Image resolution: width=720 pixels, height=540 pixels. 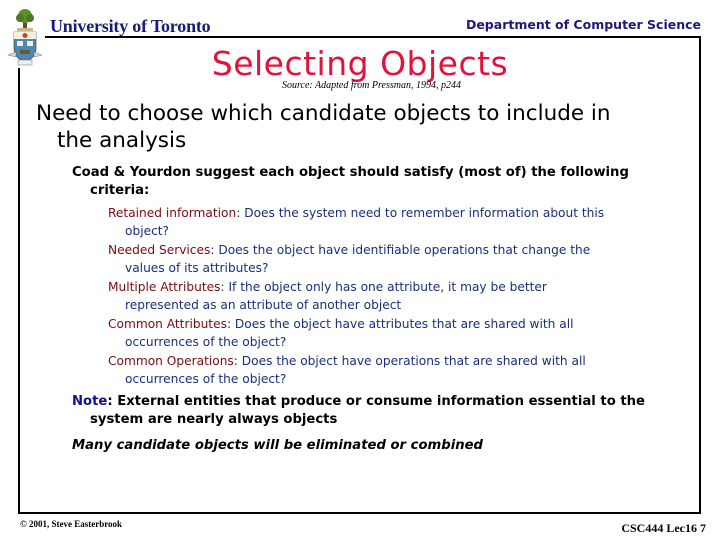 I want to click on frame-left-border, so click(x=19, y=291).